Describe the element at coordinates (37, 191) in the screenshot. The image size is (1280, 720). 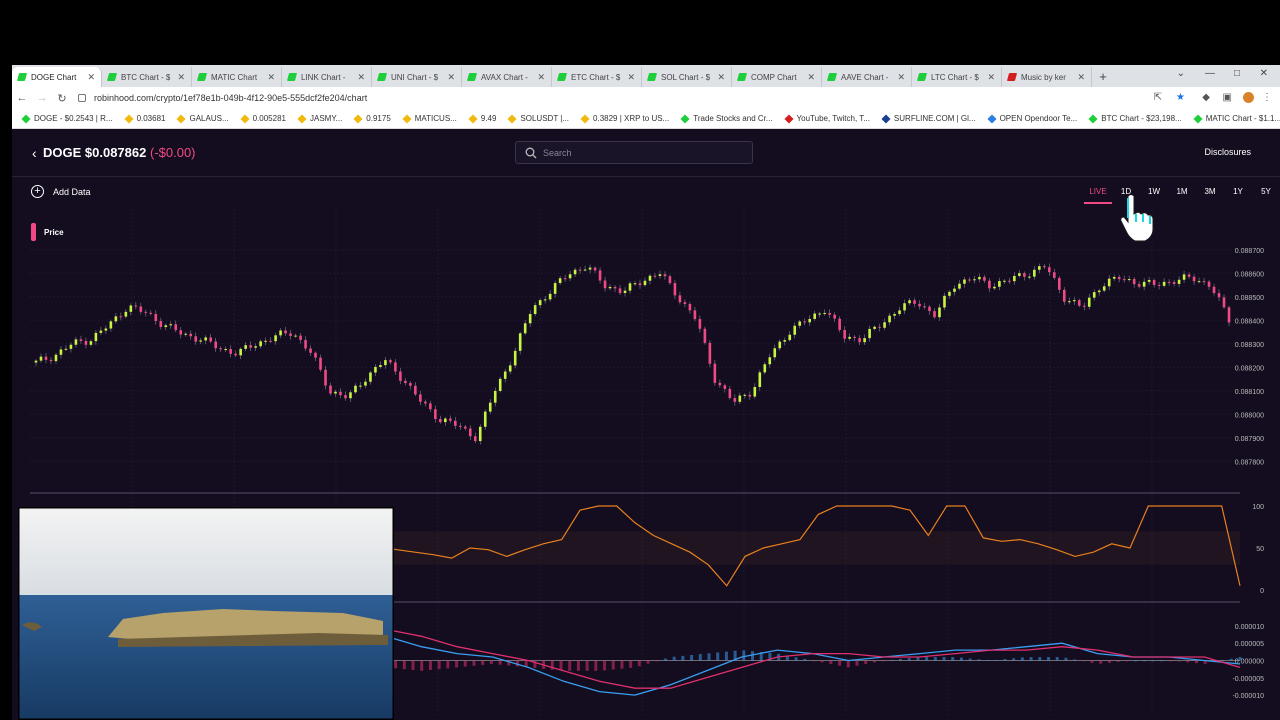
I see `plus-icon: +` at that location.